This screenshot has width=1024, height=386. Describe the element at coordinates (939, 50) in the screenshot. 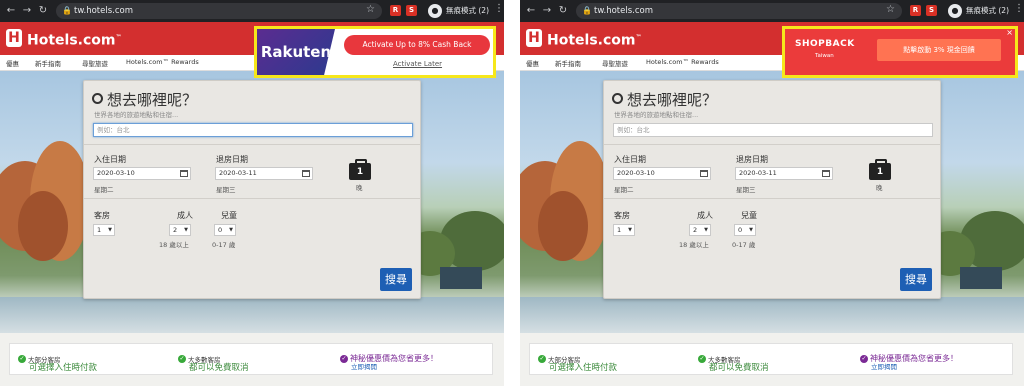

I see `activate-cashback-button: 點擊啟動 3% 現金回饋` at that location.